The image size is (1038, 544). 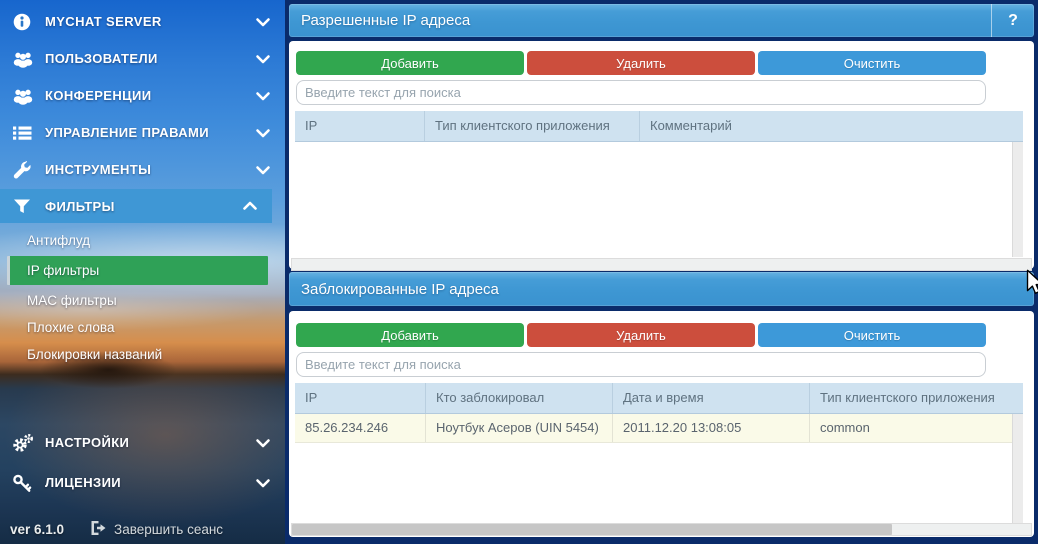 What do you see at coordinates (519, 428) in the screenshot?
I see `cell-blocked-by: Ноутбук Асеров (UIN 5454)` at bounding box center [519, 428].